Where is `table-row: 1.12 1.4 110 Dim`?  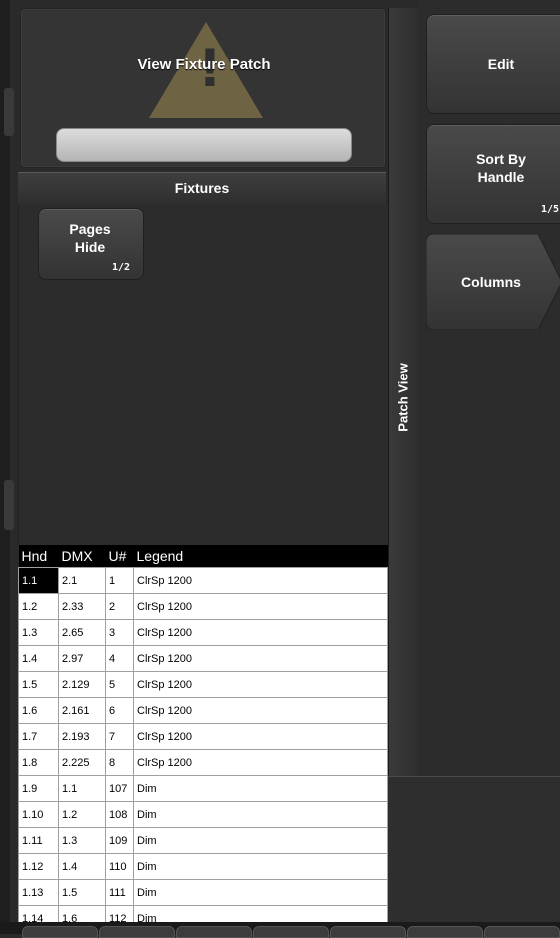
table-row: 1.12 1.4 110 Dim is located at coordinates (203, 866).